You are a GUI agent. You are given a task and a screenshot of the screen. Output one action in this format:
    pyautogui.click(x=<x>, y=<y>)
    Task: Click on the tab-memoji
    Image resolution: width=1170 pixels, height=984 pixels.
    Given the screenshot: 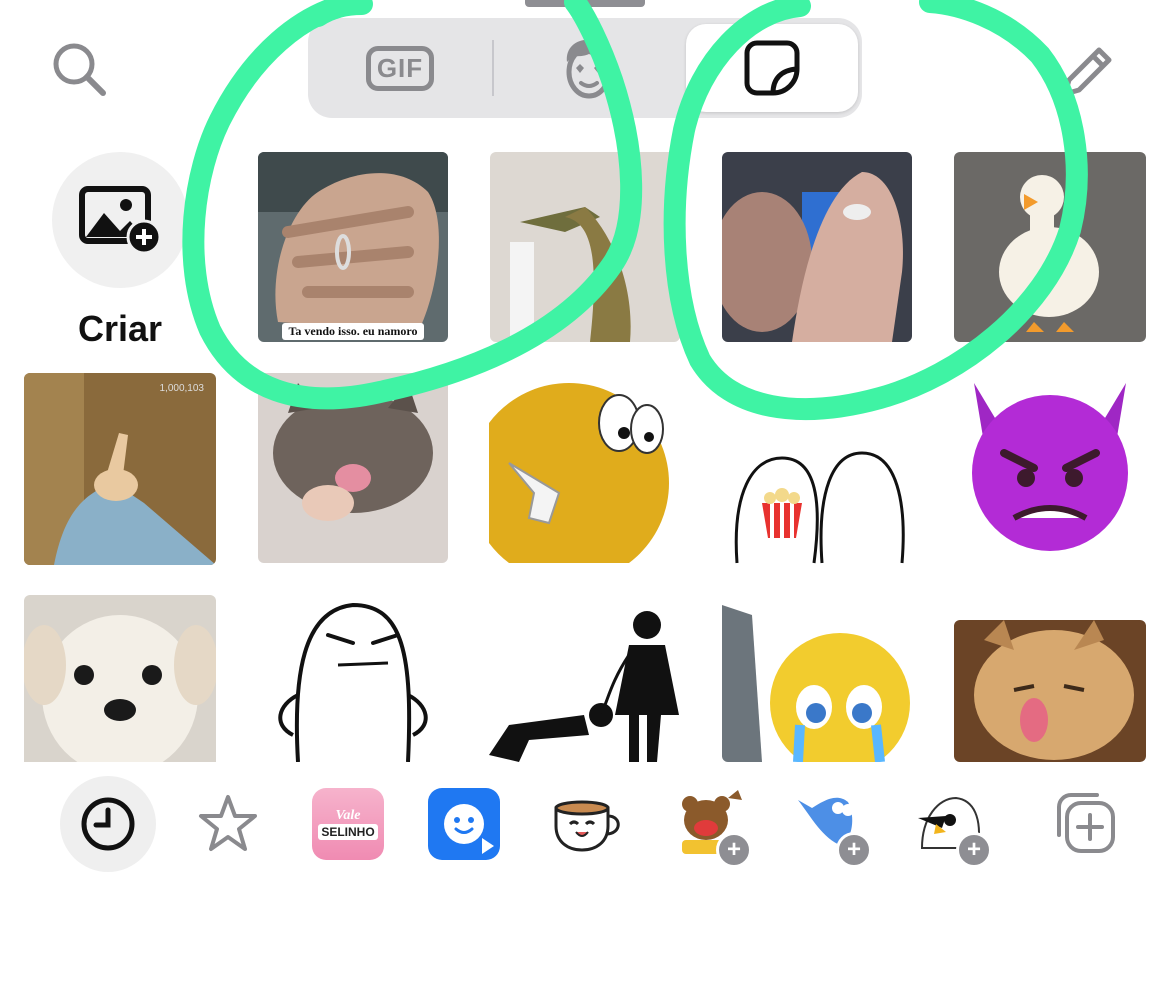 What is the action you would take?
    pyautogui.click(x=589, y=68)
    